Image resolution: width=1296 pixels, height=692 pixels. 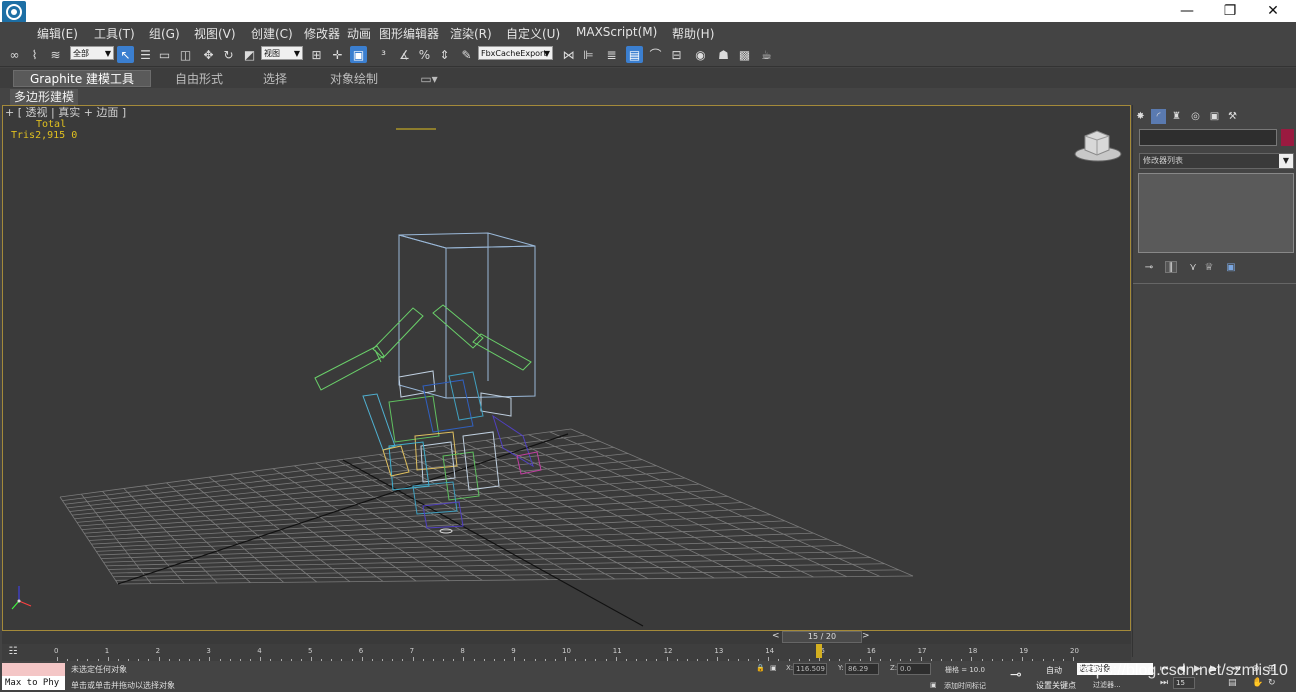 I want to click on menu-graph-editors: 图形编辑器, so click(x=409, y=33).